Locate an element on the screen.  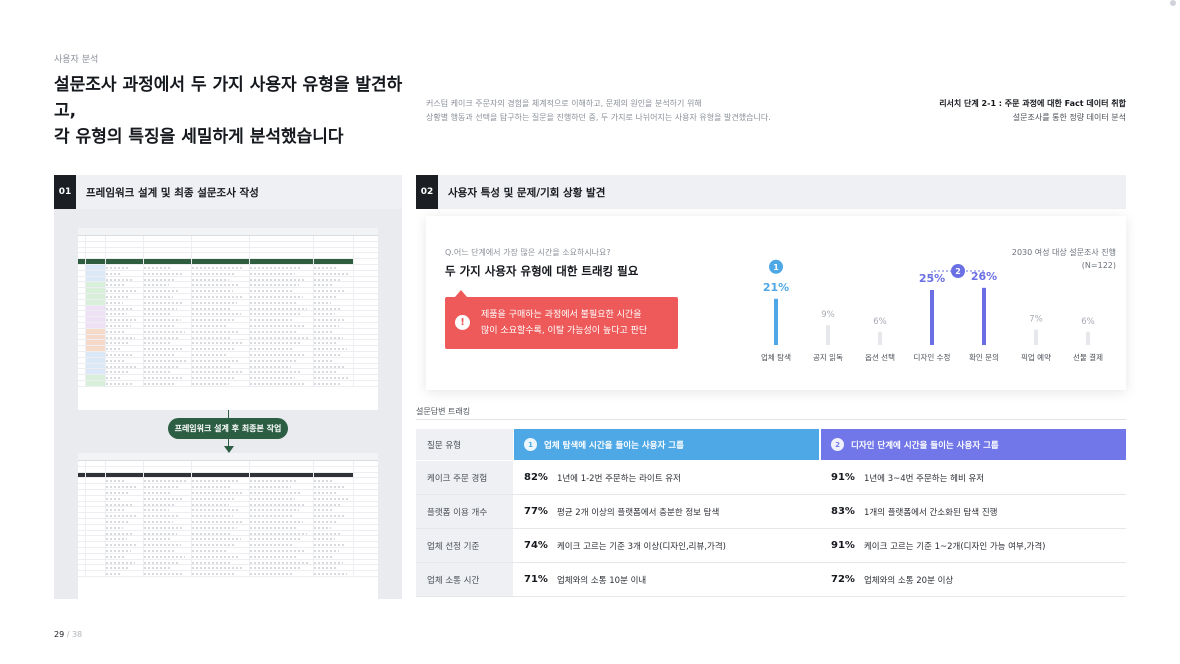
chart-value-label: 25% is located at coordinates (932, 278).